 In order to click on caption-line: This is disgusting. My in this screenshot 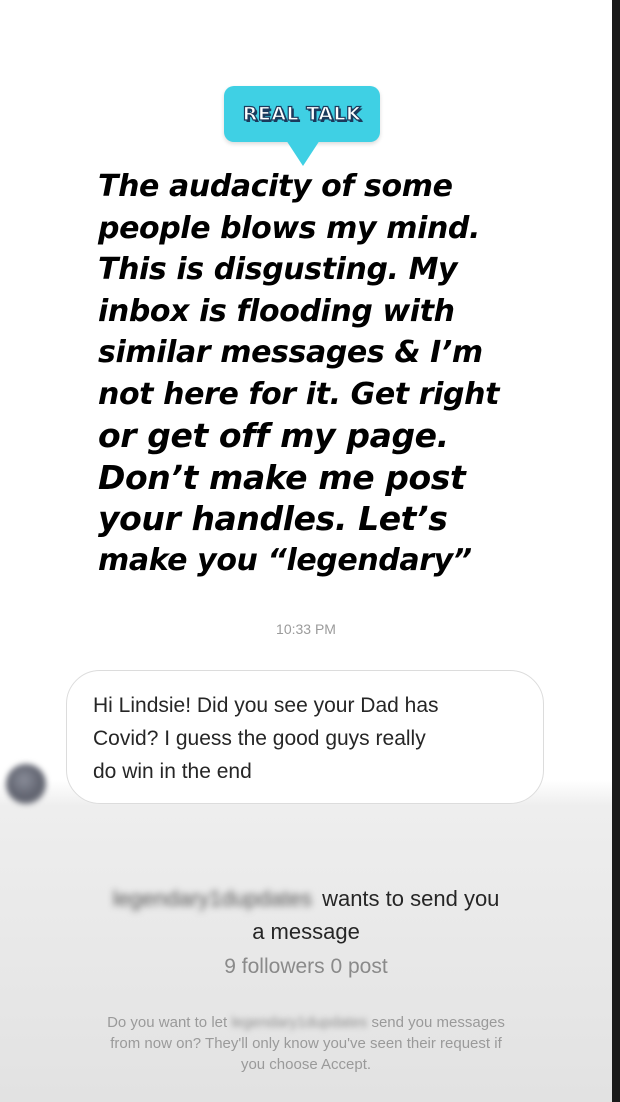, I will do `click(278, 269)`.